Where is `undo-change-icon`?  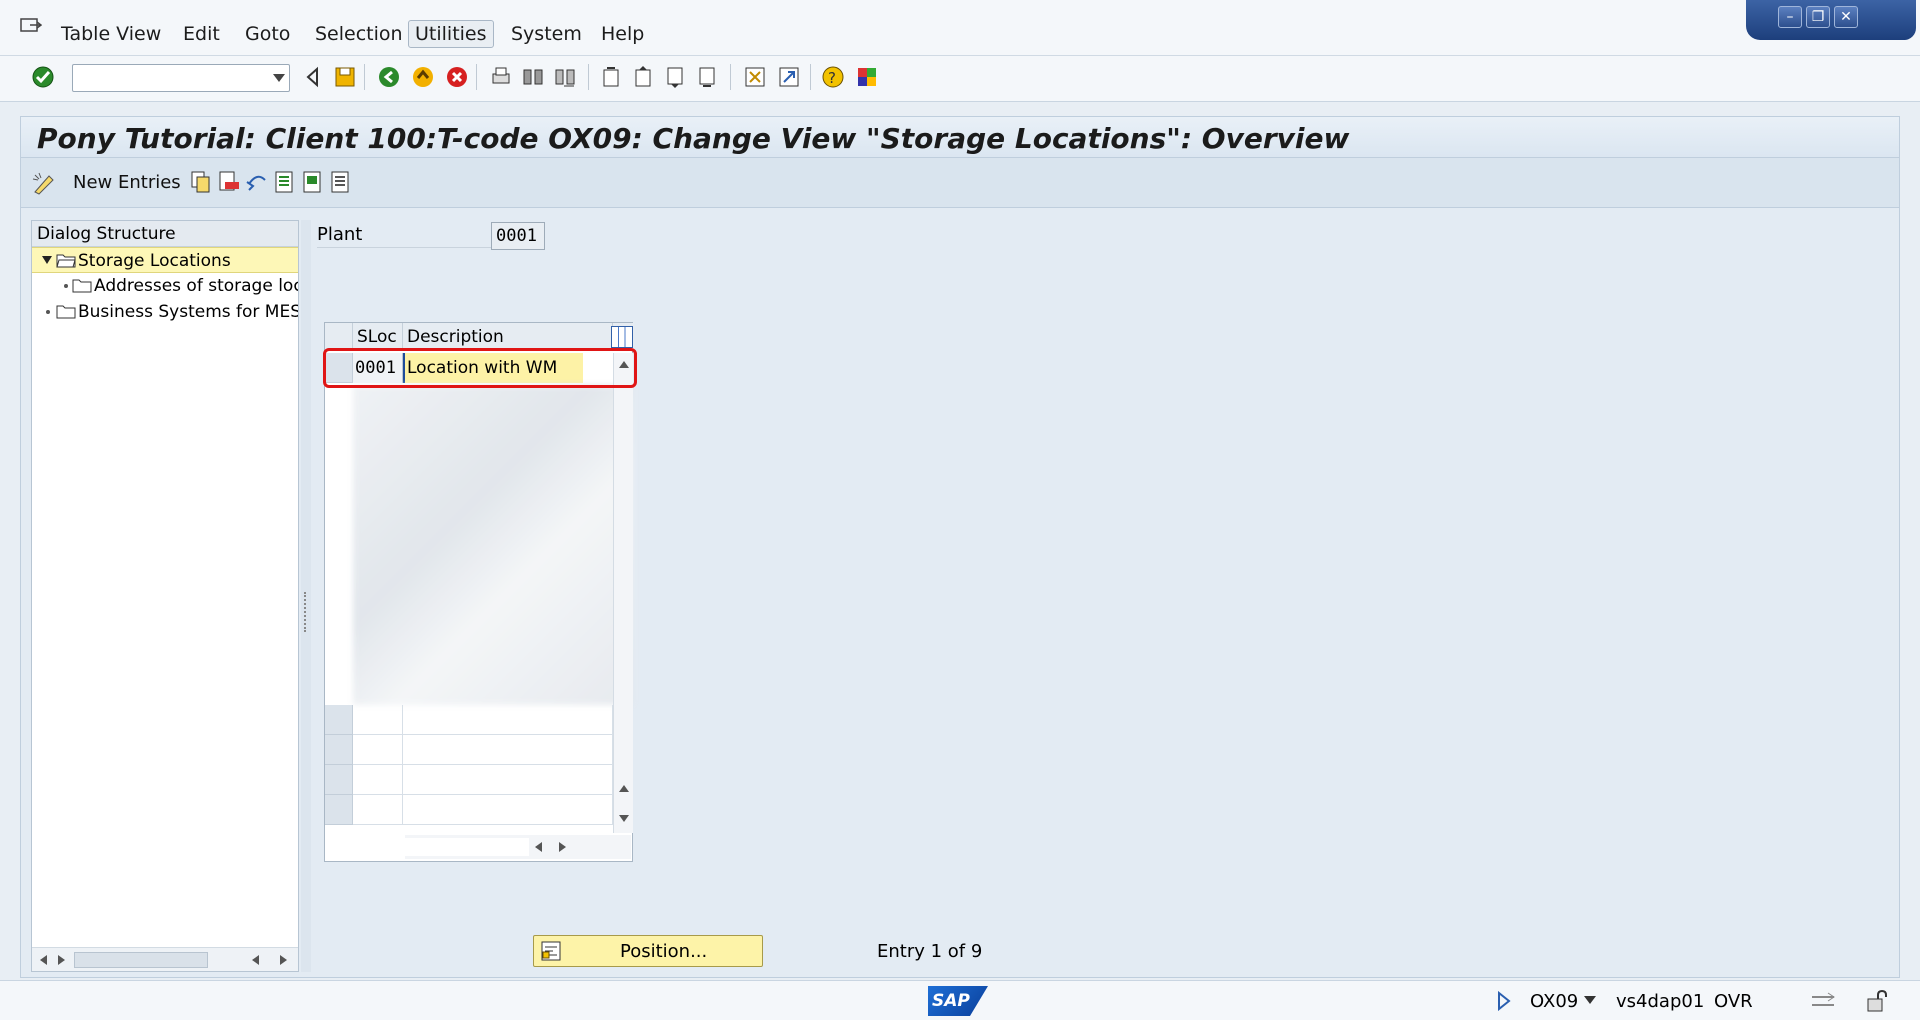
undo-change-icon is located at coordinates (257, 182).